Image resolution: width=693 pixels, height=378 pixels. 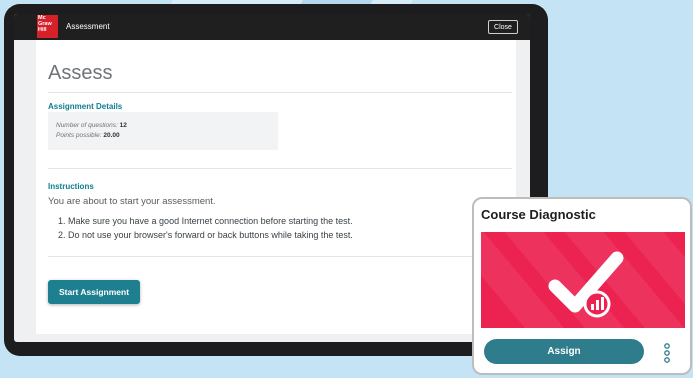 What do you see at coordinates (586, 284) in the screenshot?
I see `checkmark-chart-icon` at bounding box center [586, 284].